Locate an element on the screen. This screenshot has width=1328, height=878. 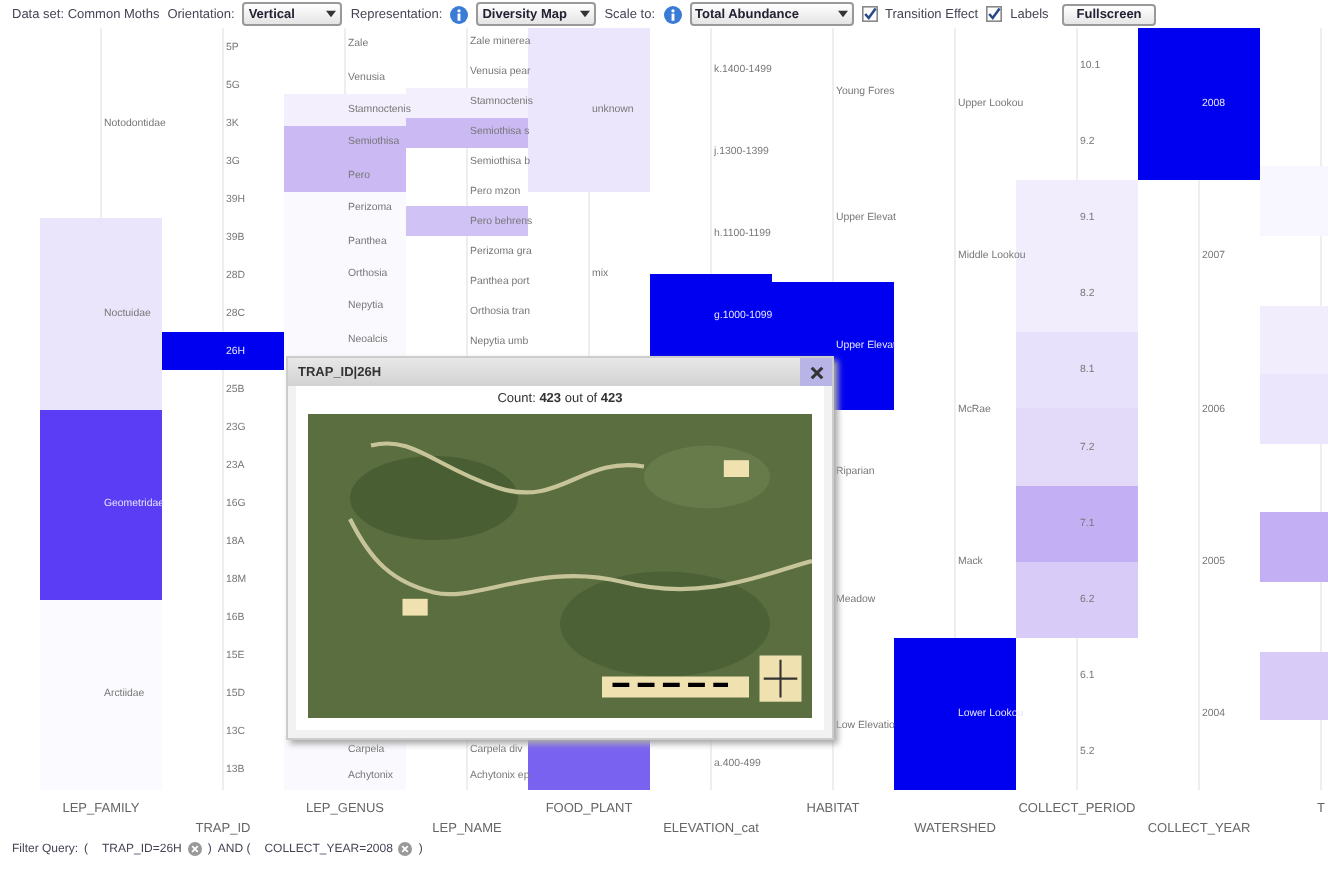
close-button is located at coordinates (816, 372).